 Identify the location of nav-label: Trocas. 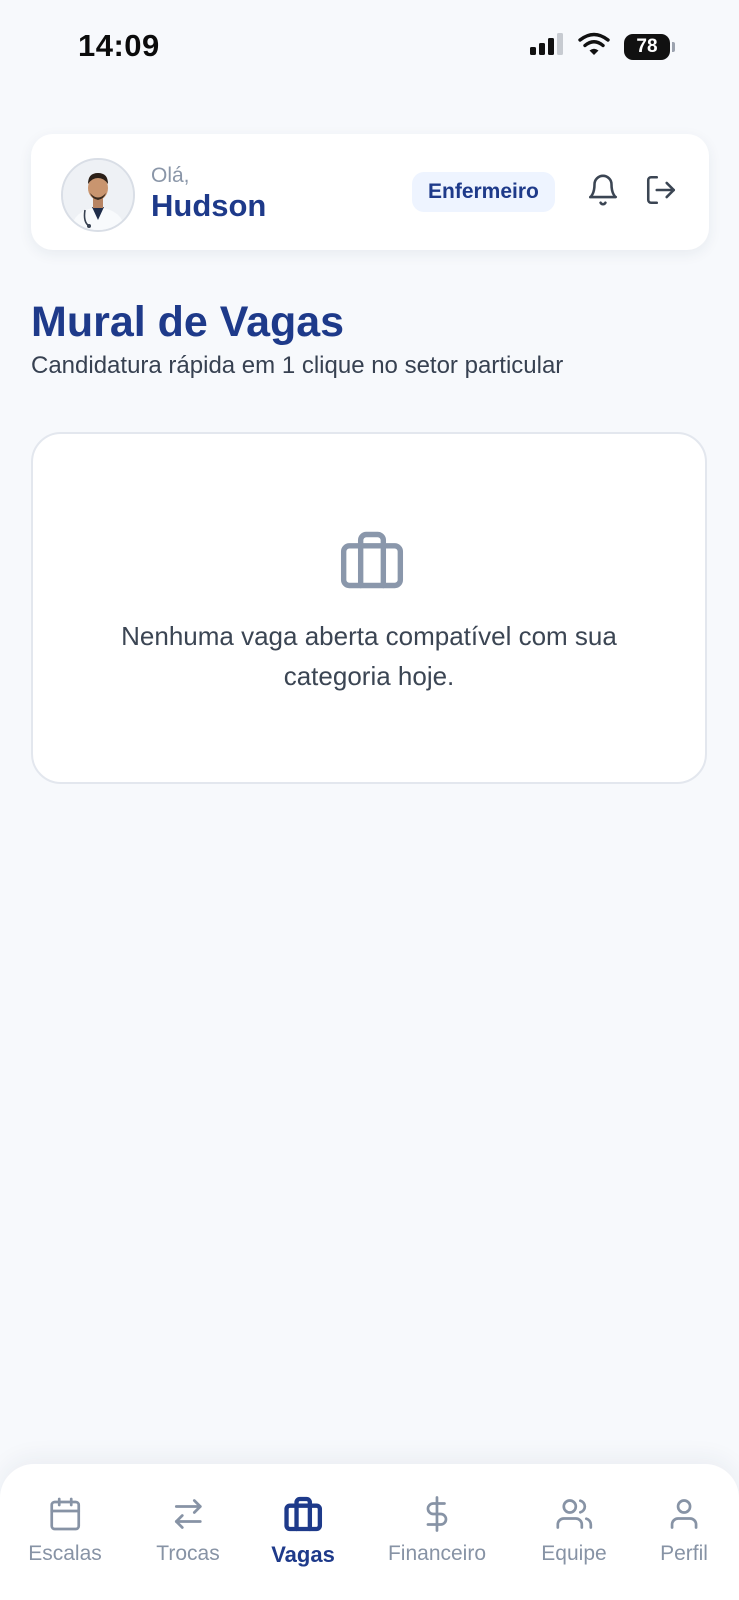
(188, 1553).